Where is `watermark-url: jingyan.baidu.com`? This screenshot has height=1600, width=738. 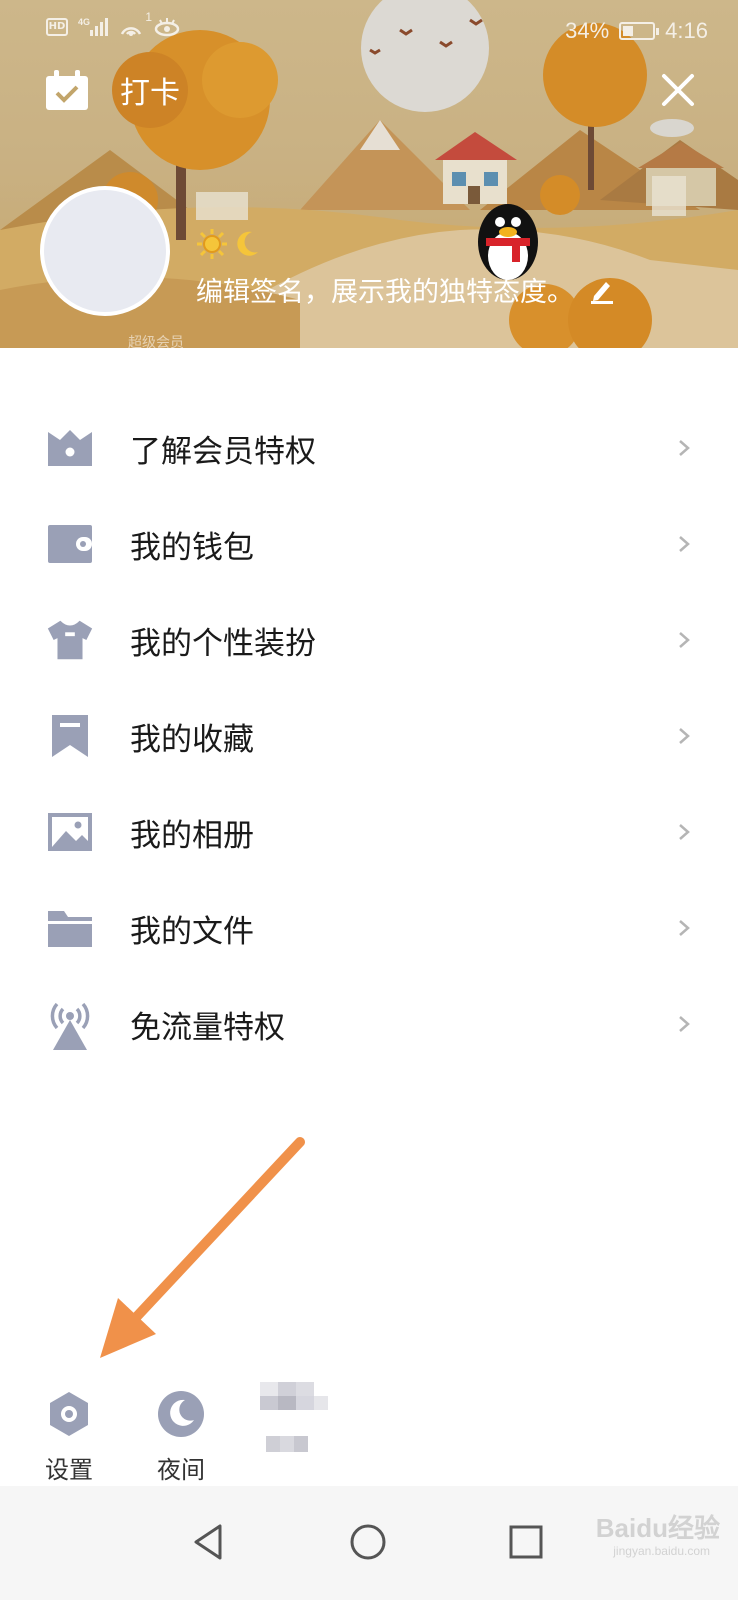
watermark-url: jingyan.baidu.com is located at coordinates (661, 1551).